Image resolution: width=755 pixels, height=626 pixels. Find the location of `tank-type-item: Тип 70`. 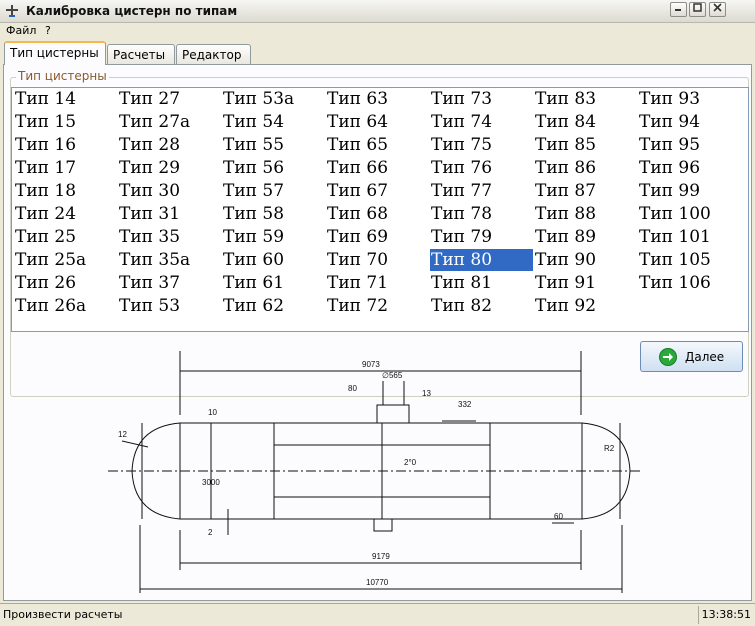

tank-type-item: Тип 70 is located at coordinates (377, 260).